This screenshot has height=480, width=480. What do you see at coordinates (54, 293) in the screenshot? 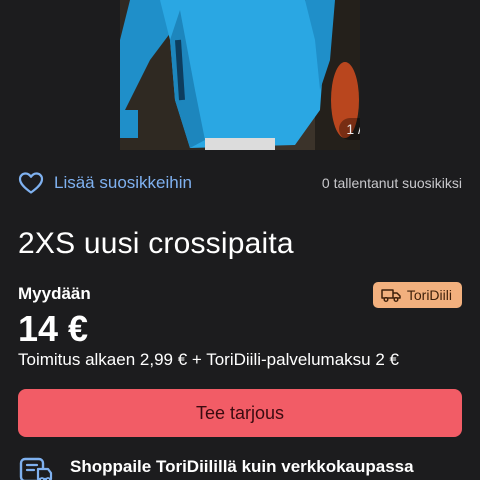
I see `sale-type-label: Myydään` at bounding box center [54, 293].